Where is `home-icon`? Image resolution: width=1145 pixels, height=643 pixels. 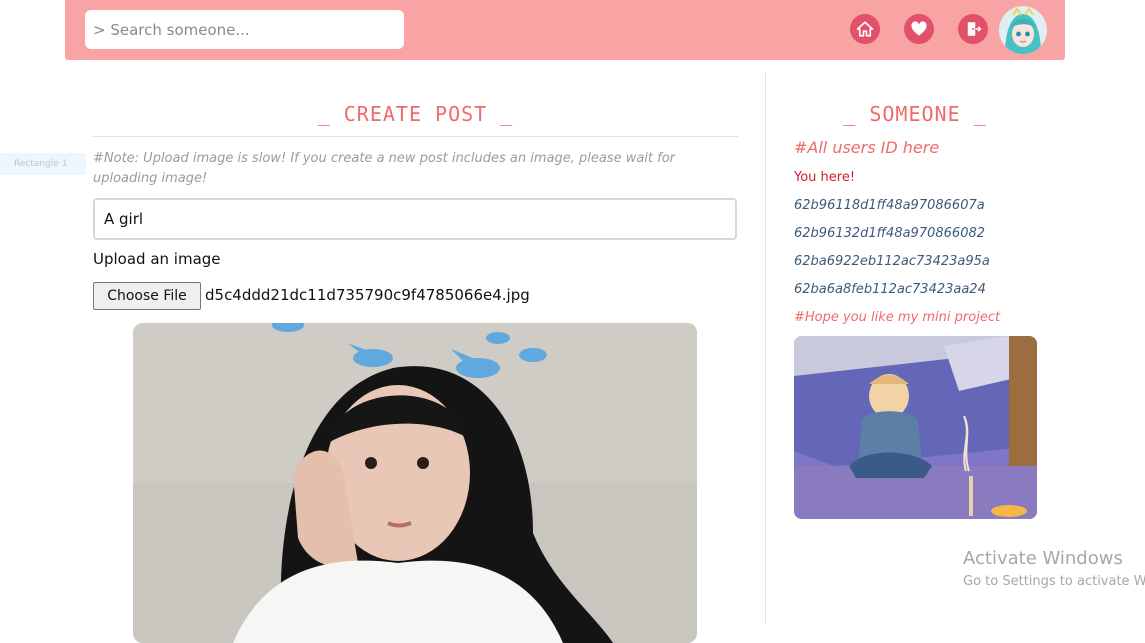 home-icon is located at coordinates (865, 29).